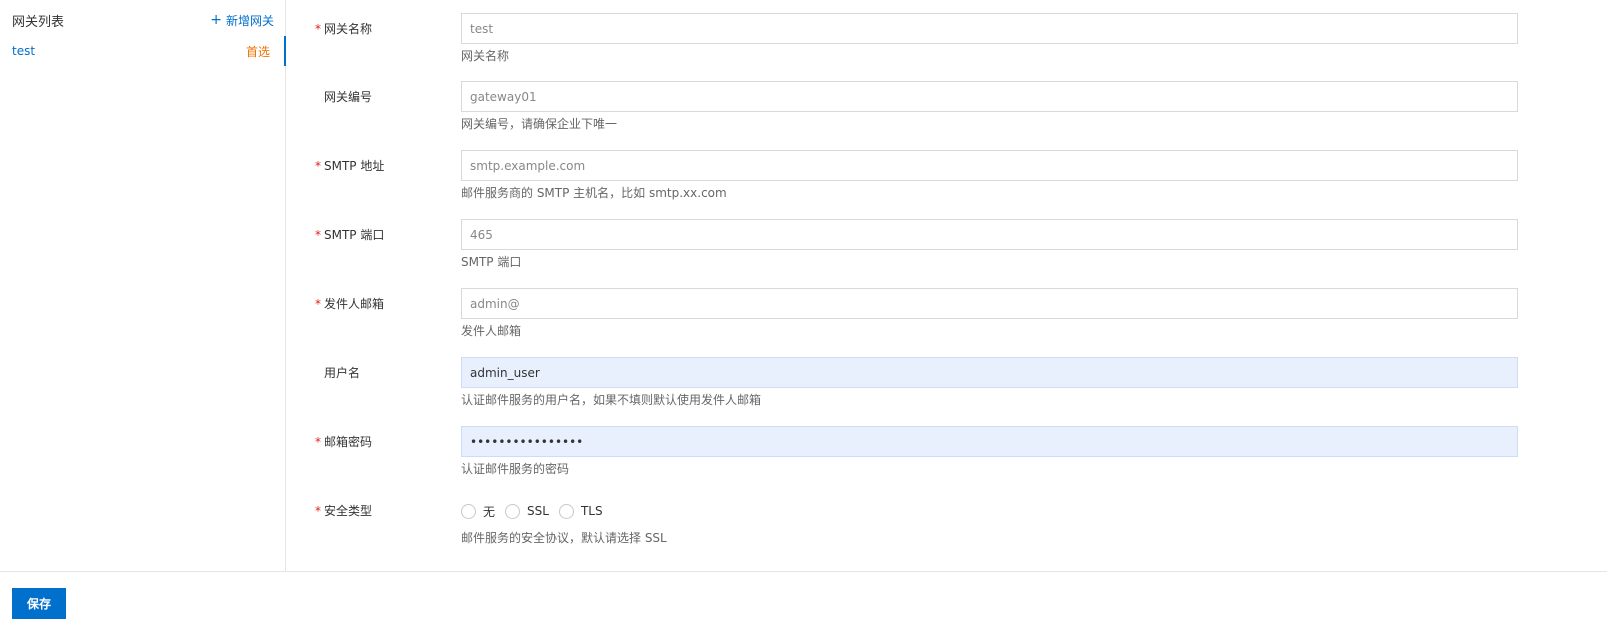  Describe the element at coordinates (989, 234) in the screenshot. I see `smtp-port-input` at that location.